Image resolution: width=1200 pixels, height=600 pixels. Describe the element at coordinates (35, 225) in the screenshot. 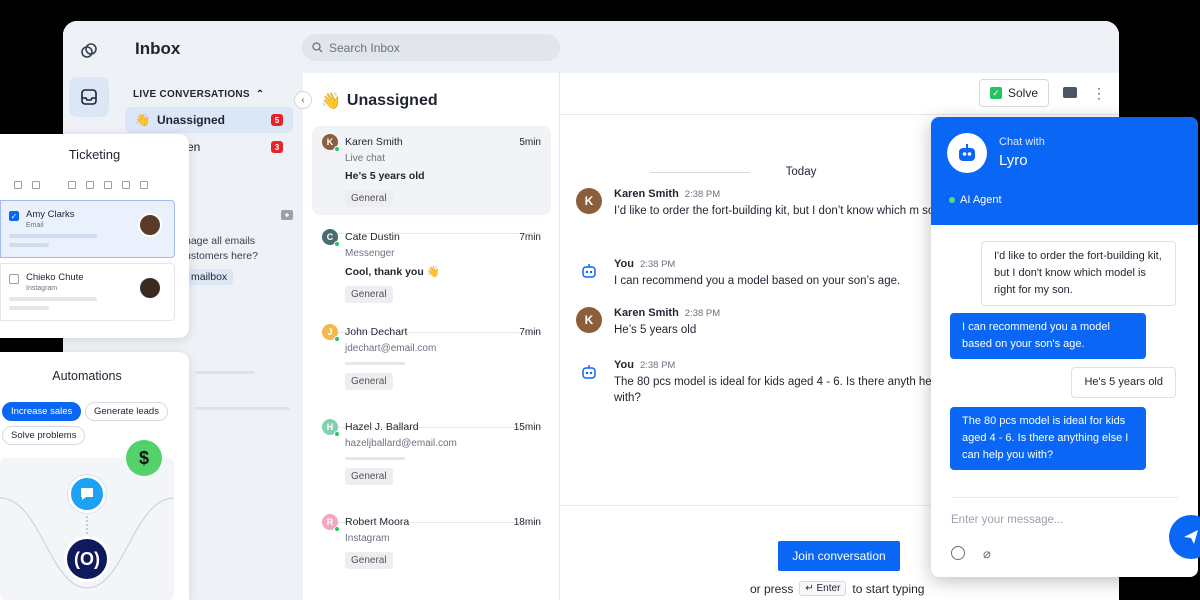

I see `ticket-source: Email` at that location.